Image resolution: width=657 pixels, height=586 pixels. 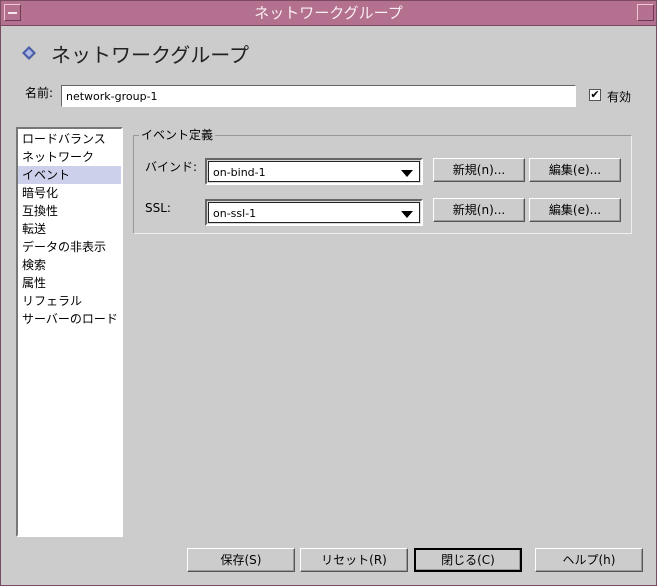 I want to click on enabled-label: 有効, so click(x=619, y=97).